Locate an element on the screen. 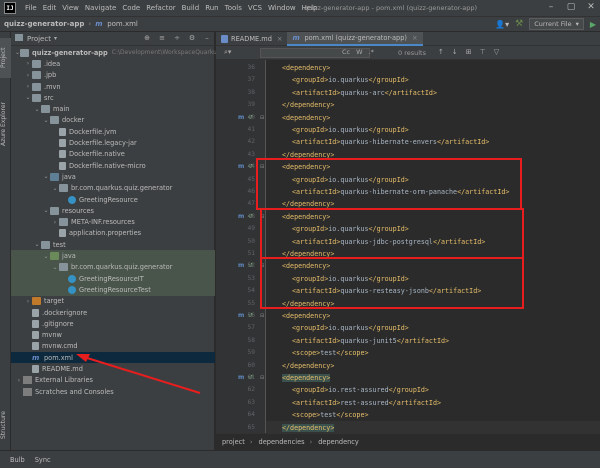 Image resolution: width=600 pixels, height=468 pixels. tree-item: Dockerfile.native is located at coordinates (113, 154).